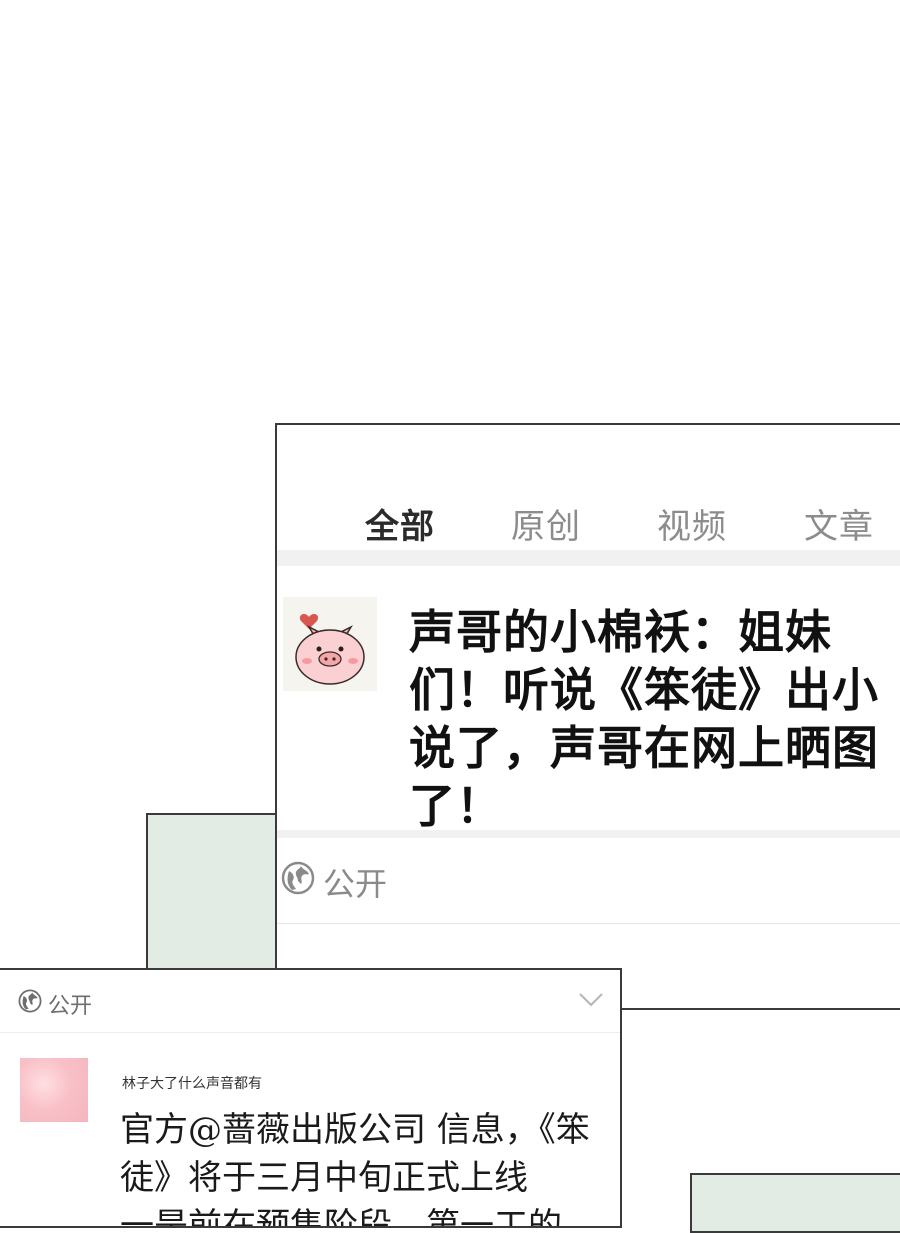 The height and width of the screenshot is (1233, 900). I want to click on post-text-main: 官方@蔷薇出版公司 信息，《笨徒》将于三月中旬正式上线, so click(355, 1154).